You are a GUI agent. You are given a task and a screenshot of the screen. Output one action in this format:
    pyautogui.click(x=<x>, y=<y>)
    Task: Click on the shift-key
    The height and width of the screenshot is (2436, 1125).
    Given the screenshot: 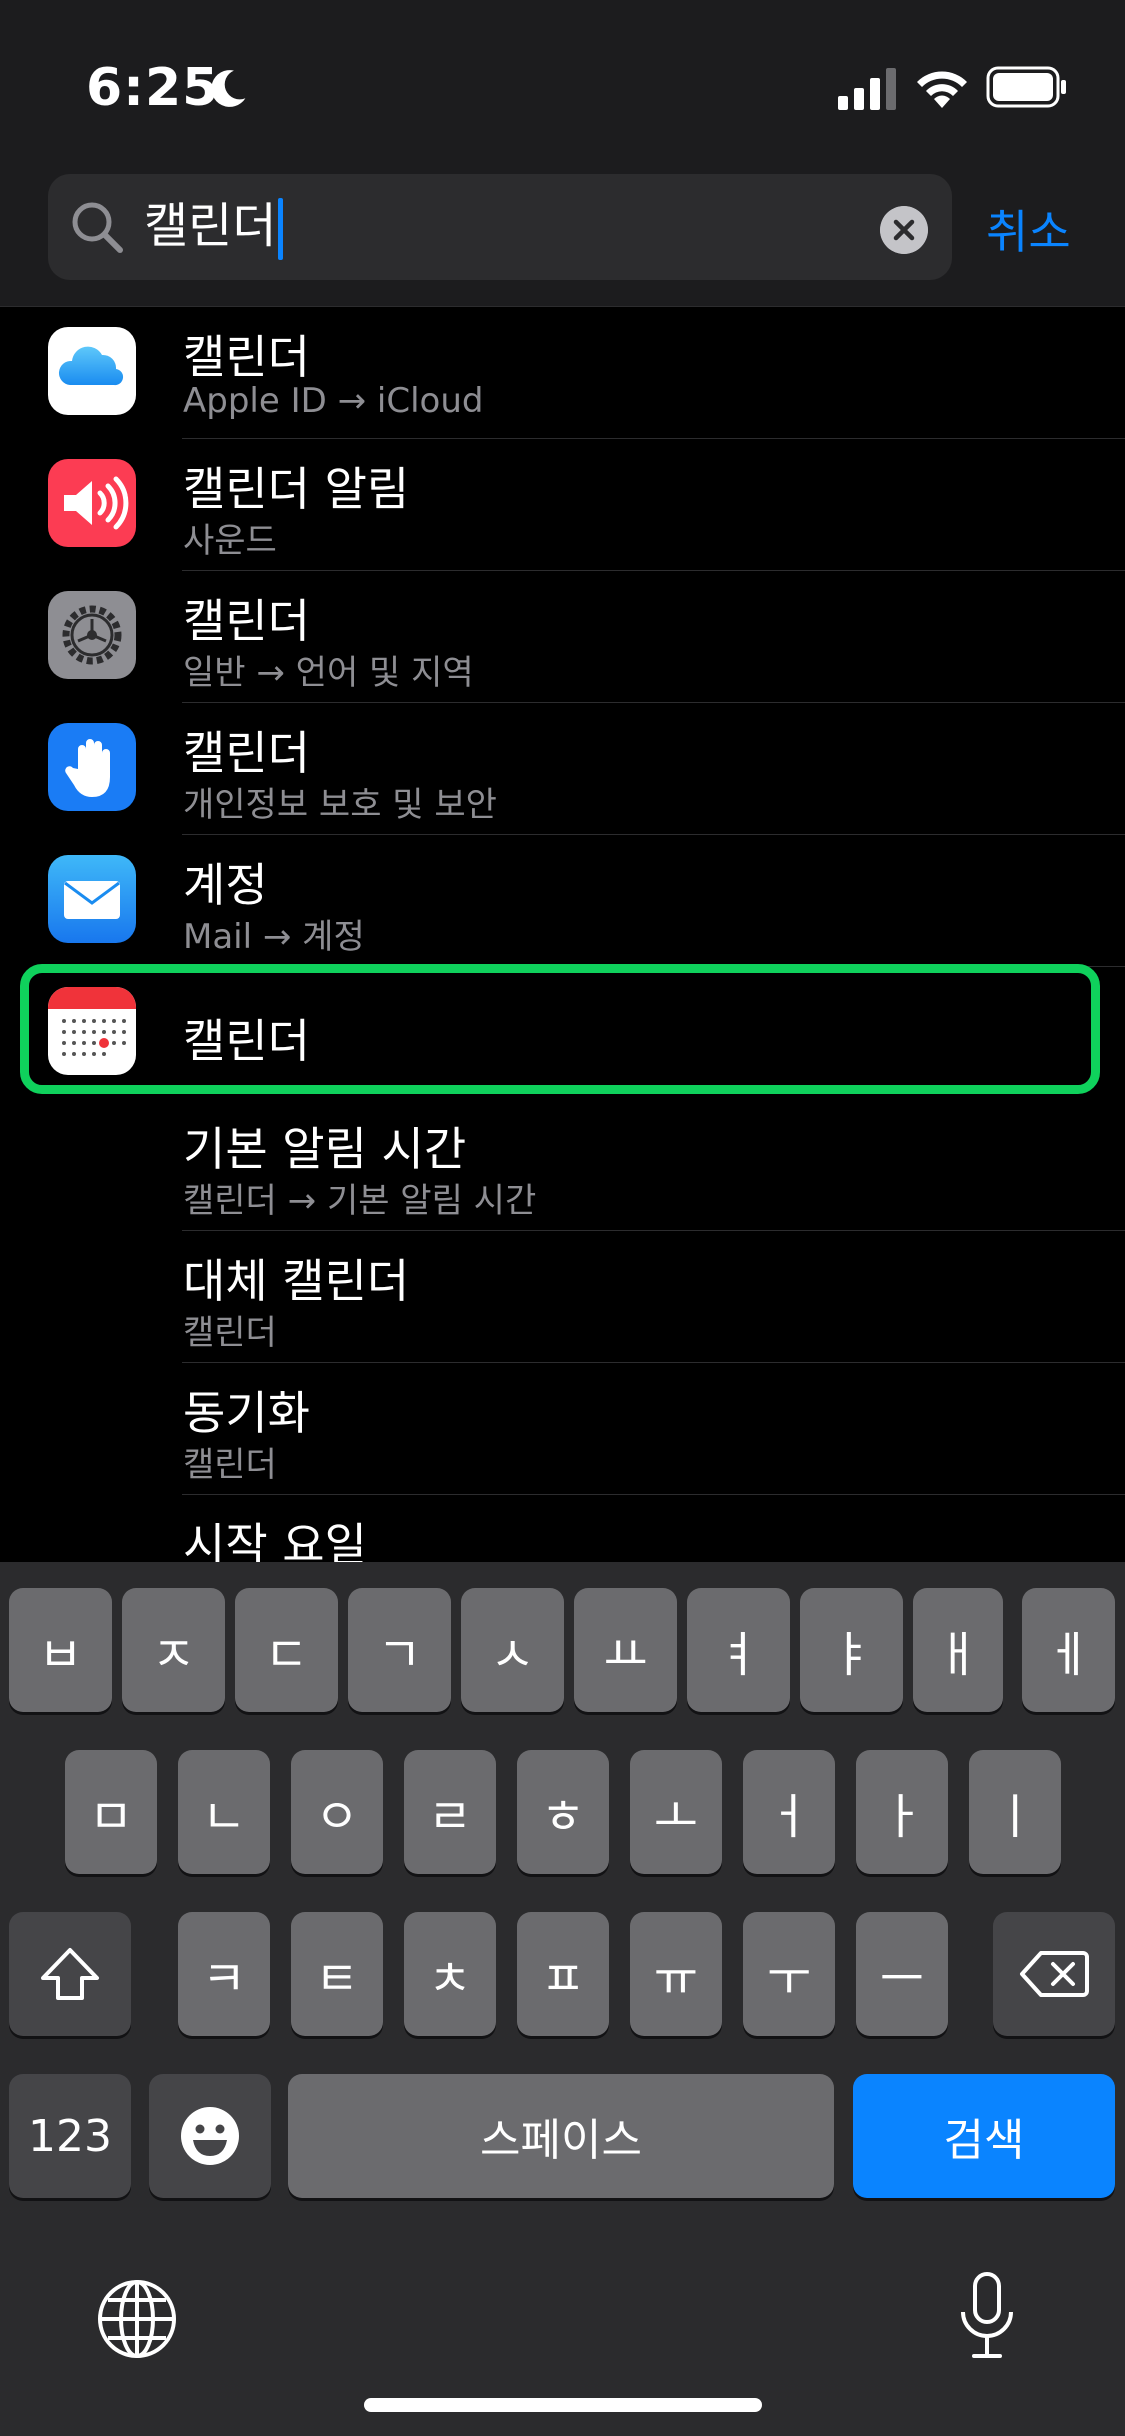 What is the action you would take?
    pyautogui.click(x=70, y=1974)
    